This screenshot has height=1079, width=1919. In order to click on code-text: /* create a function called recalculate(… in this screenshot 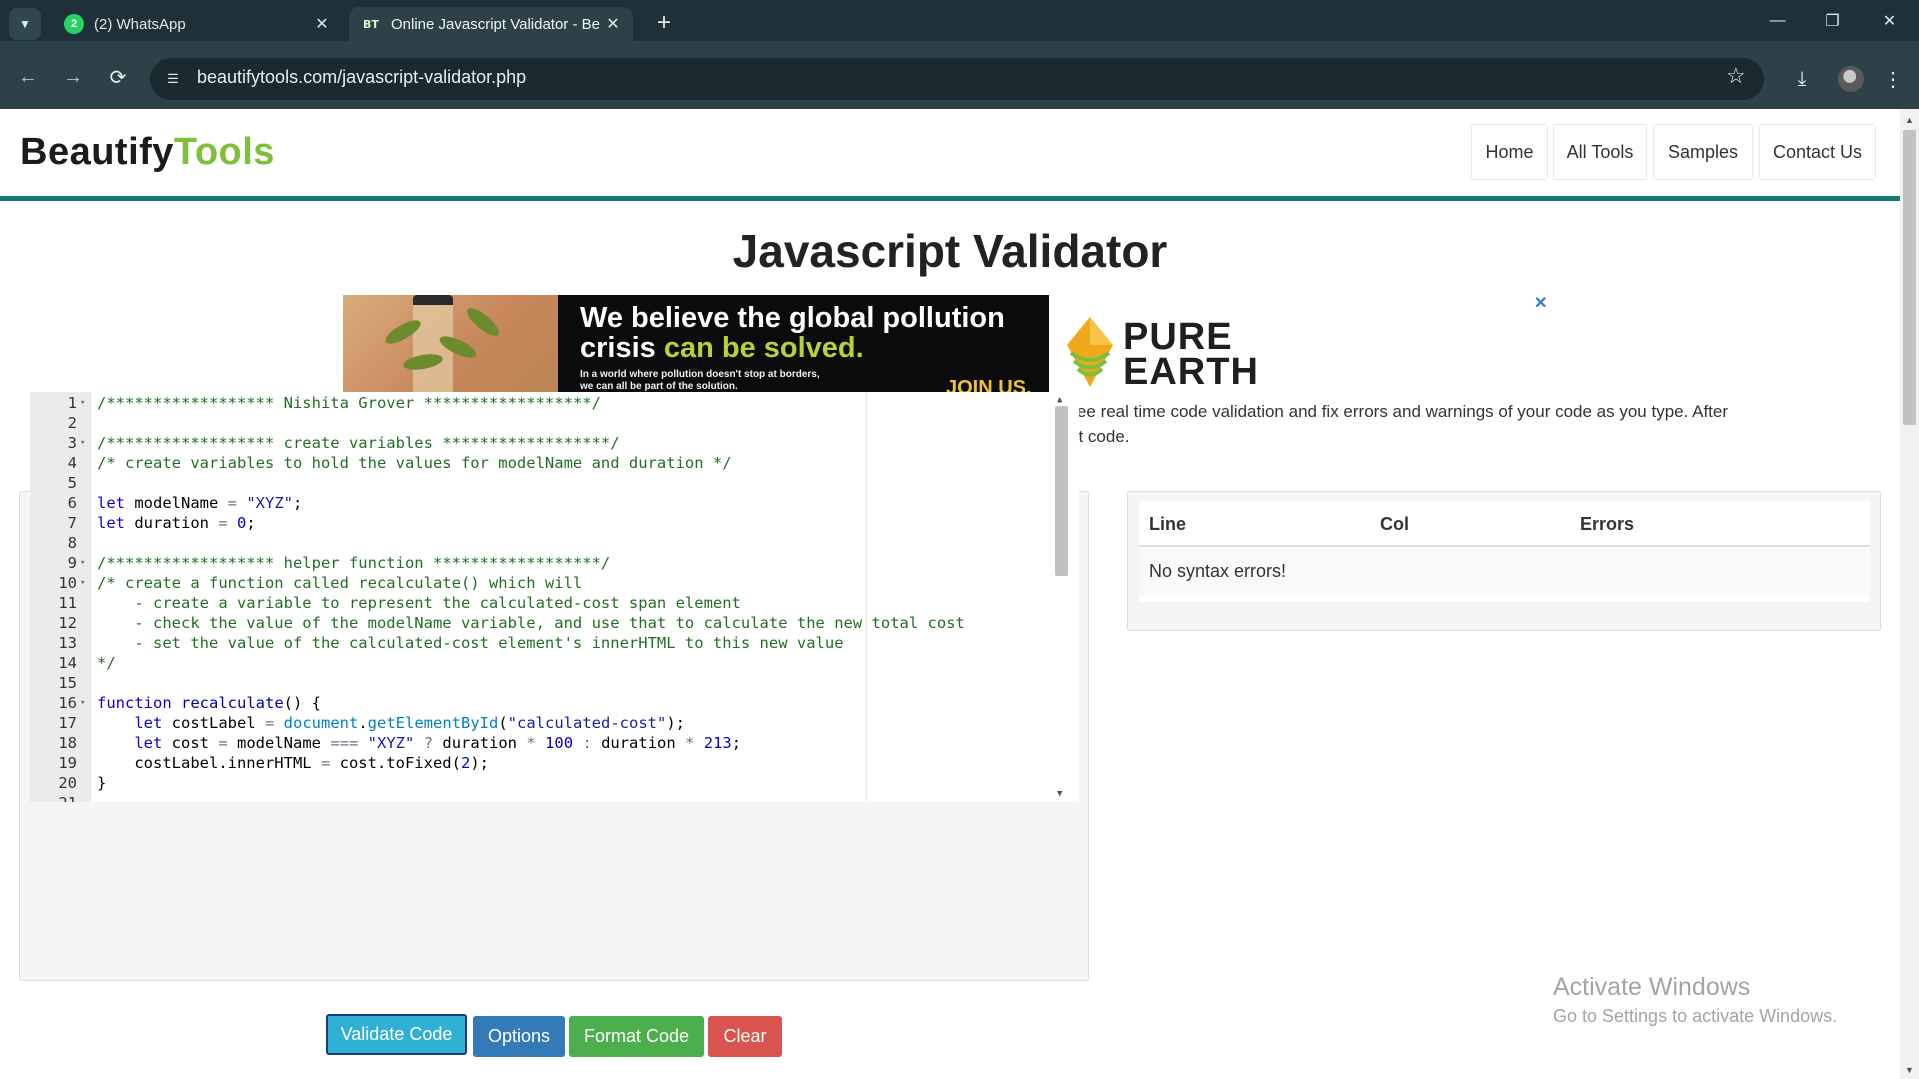, I will do `click(340, 583)`.